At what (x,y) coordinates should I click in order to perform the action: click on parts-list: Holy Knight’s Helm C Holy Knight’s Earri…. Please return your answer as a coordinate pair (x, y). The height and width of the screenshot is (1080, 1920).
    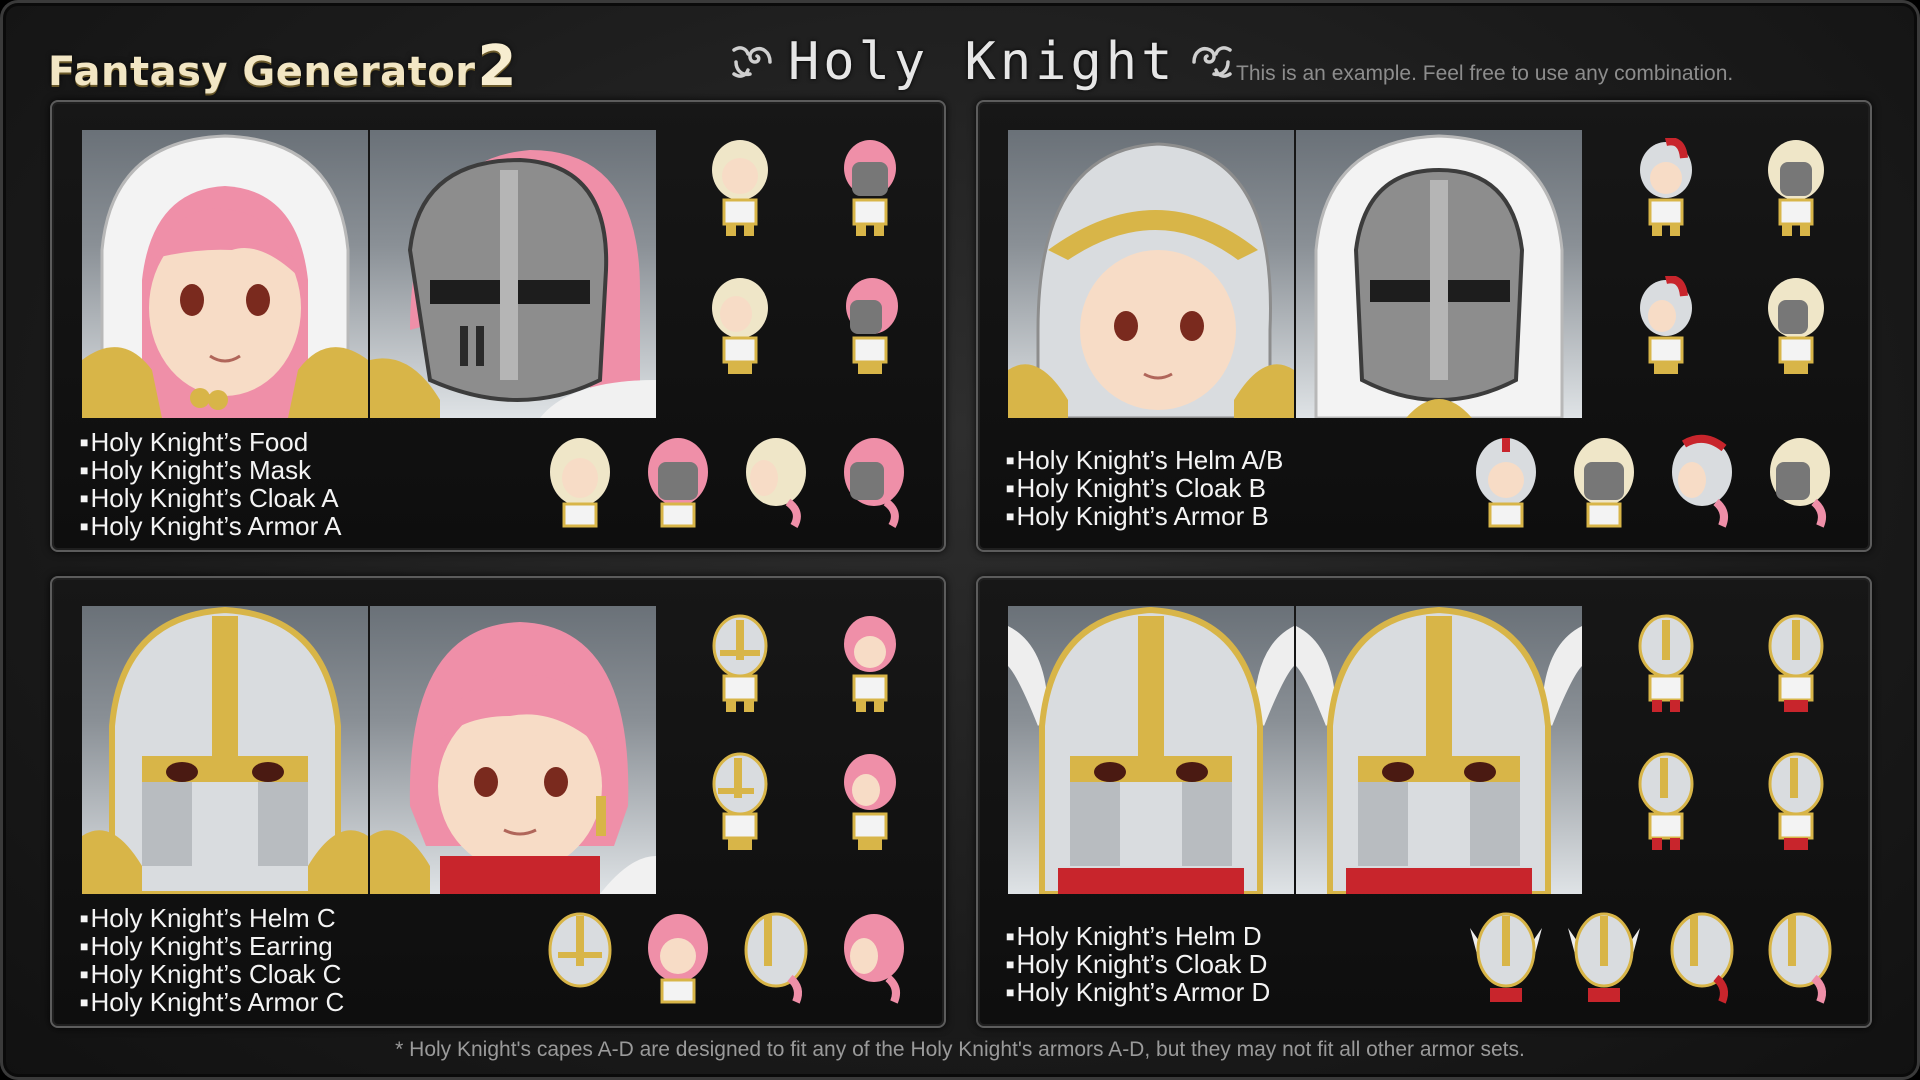
    Looking at the image, I should click on (212, 960).